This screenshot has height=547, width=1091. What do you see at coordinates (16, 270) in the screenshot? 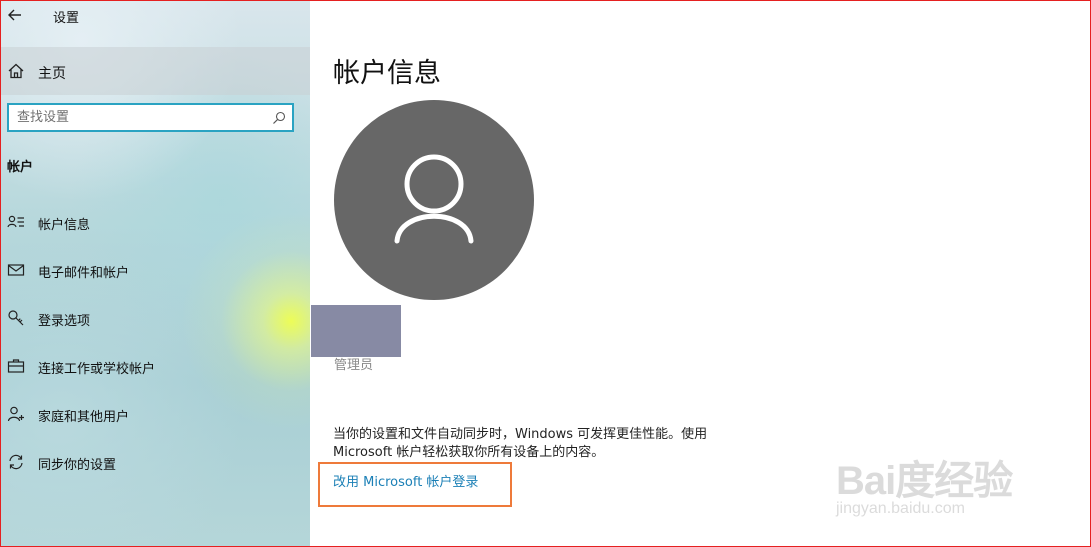
I see `email-icon` at bounding box center [16, 270].